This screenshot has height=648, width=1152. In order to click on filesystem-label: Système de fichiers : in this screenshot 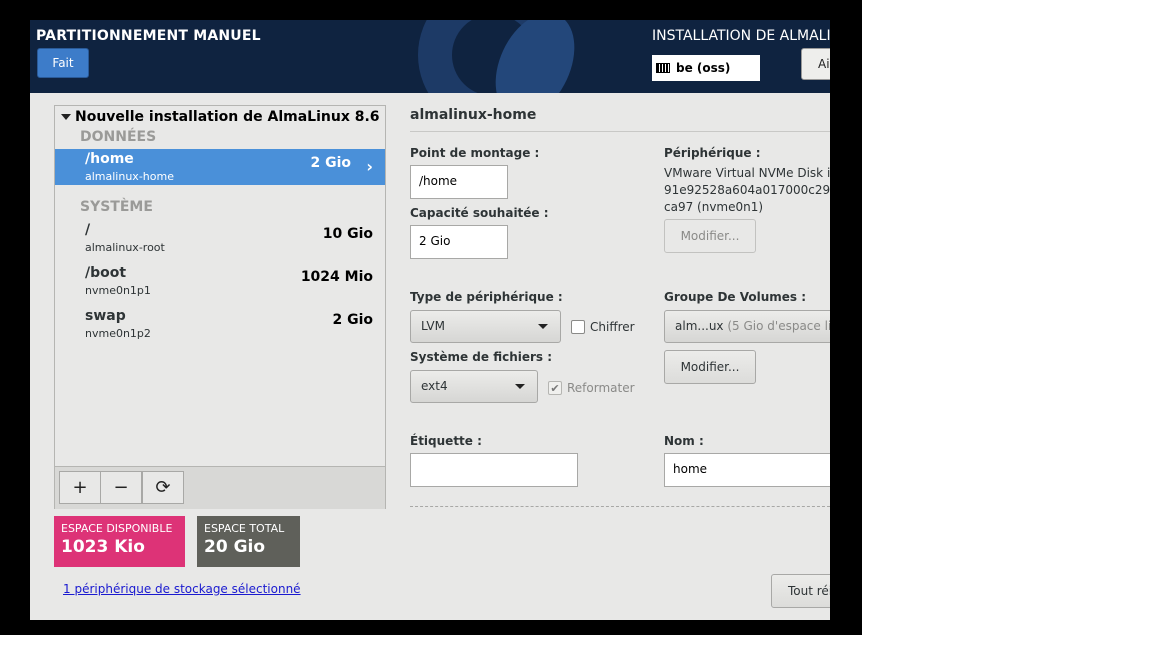, I will do `click(481, 357)`.